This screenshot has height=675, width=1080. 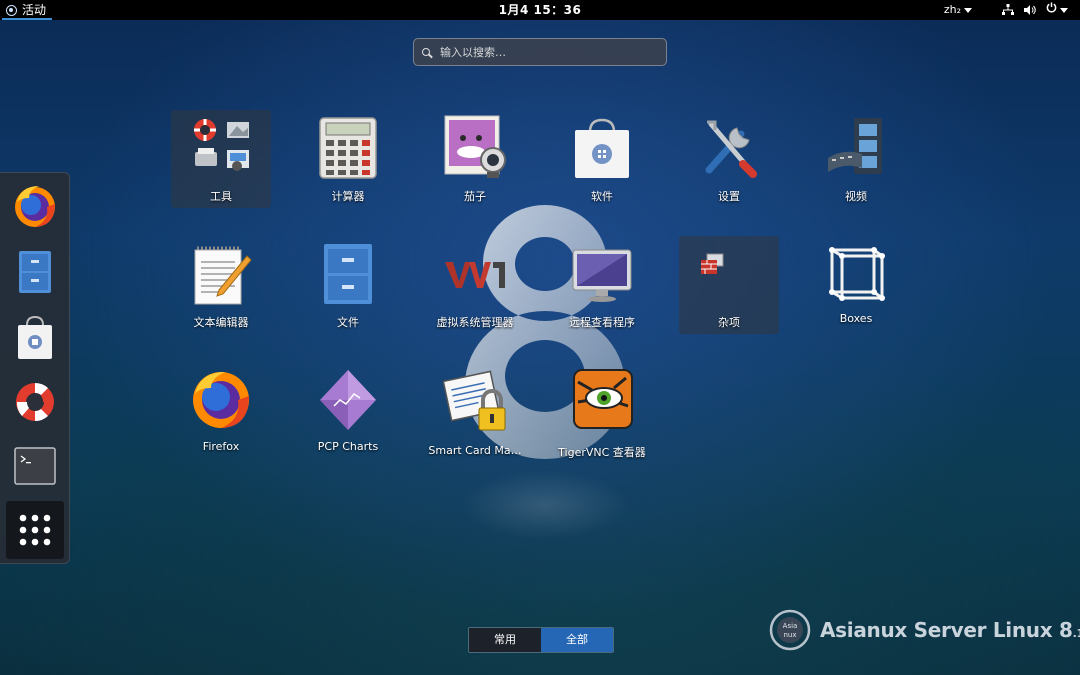 I want to click on app-text-editor: 文本编辑器, so click(x=221, y=285).